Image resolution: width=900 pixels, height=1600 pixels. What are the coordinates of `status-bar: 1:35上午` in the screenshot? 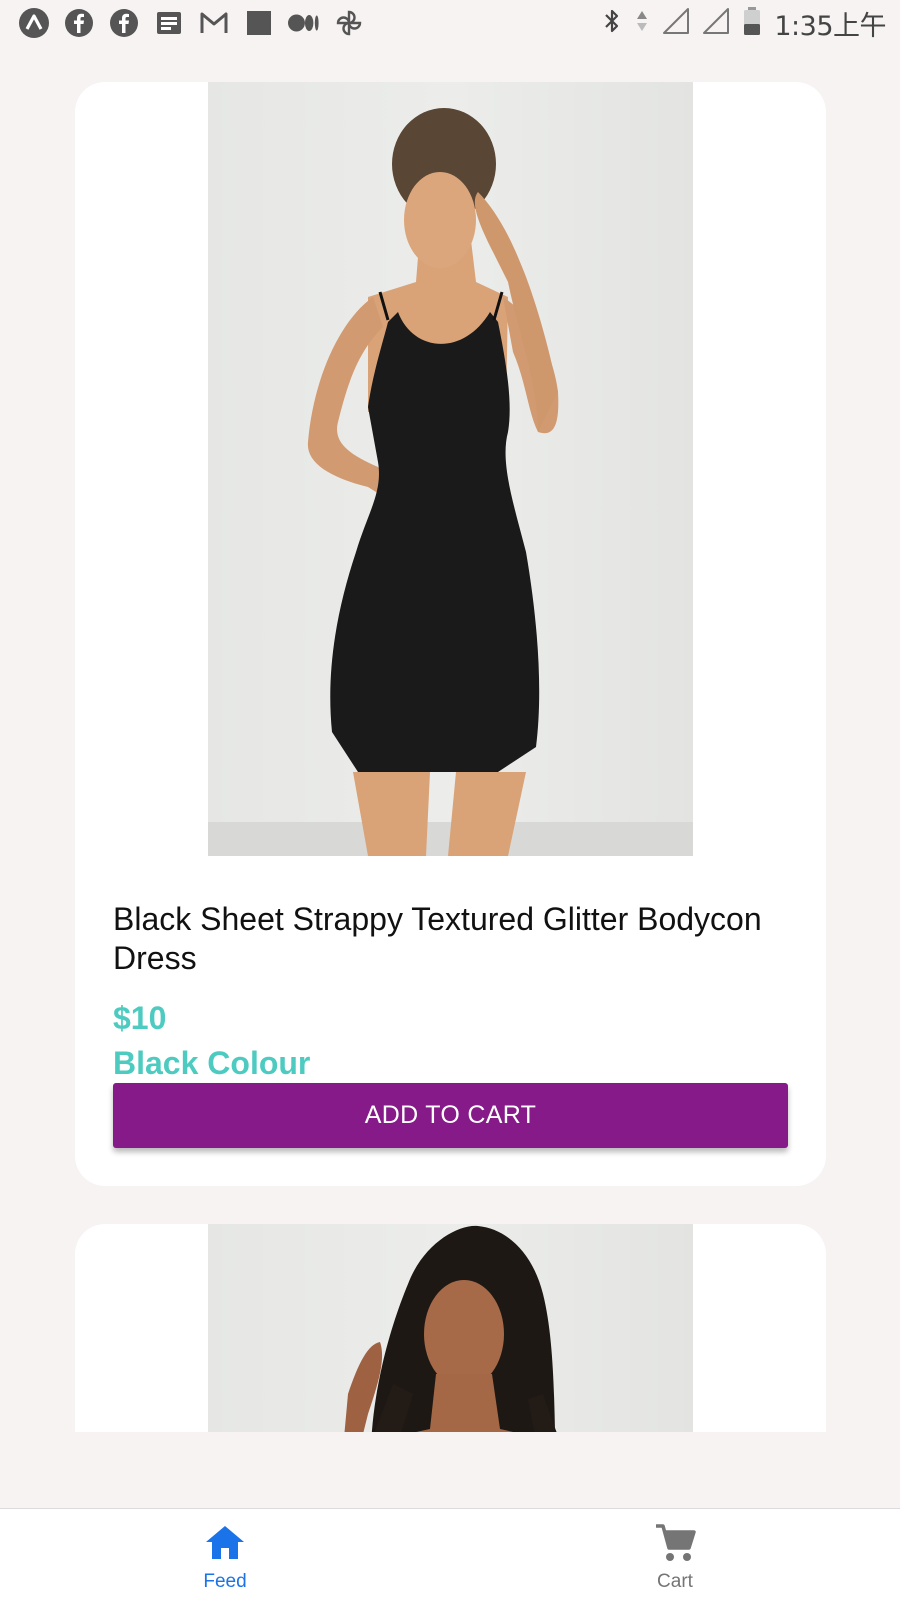 It's located at (450, 23).